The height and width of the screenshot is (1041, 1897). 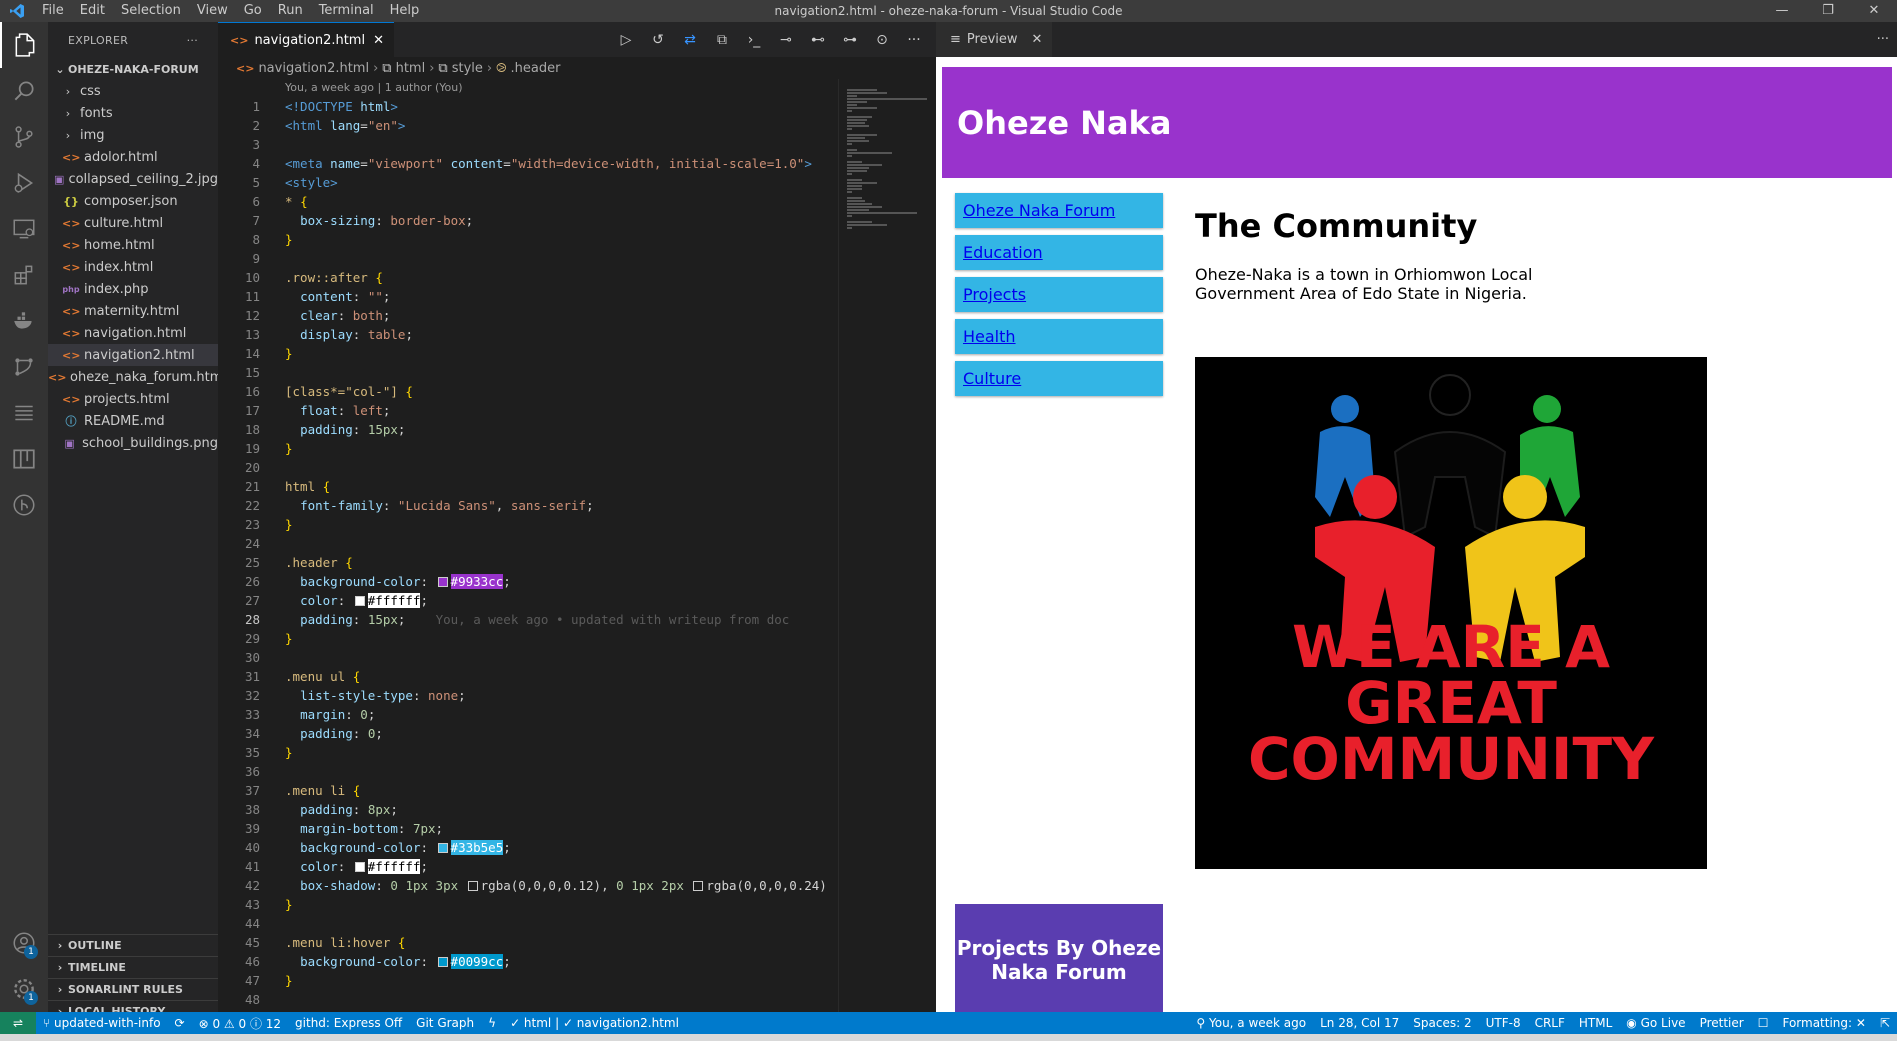 I want to click on file-item: <> maternity.html, so click(x=133, y=311).